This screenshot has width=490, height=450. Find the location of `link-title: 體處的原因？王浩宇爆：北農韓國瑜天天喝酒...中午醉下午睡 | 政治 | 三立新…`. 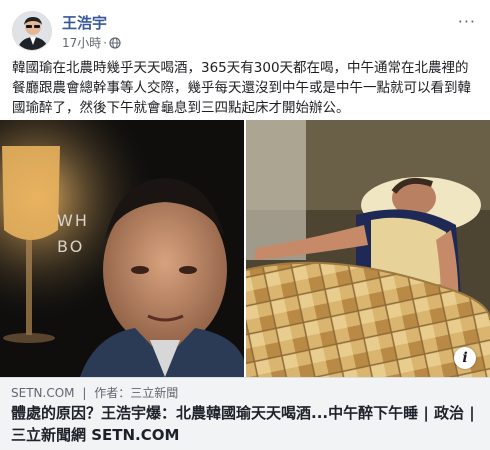

link-title: 體處的原因？王浩宇爆：北農韓國瑜天天喝酒...中午醉下午睡 | 政治 | 三立新… is located at coordinates (246, 424).